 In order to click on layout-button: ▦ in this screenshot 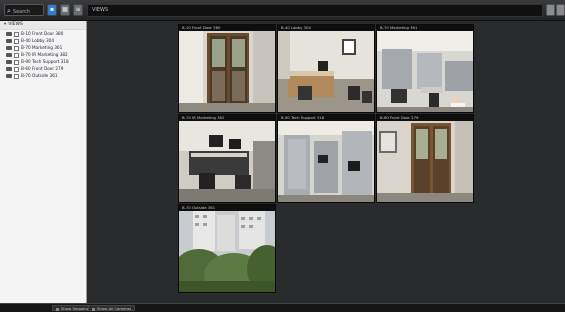, I will do `click(65, 10)`.